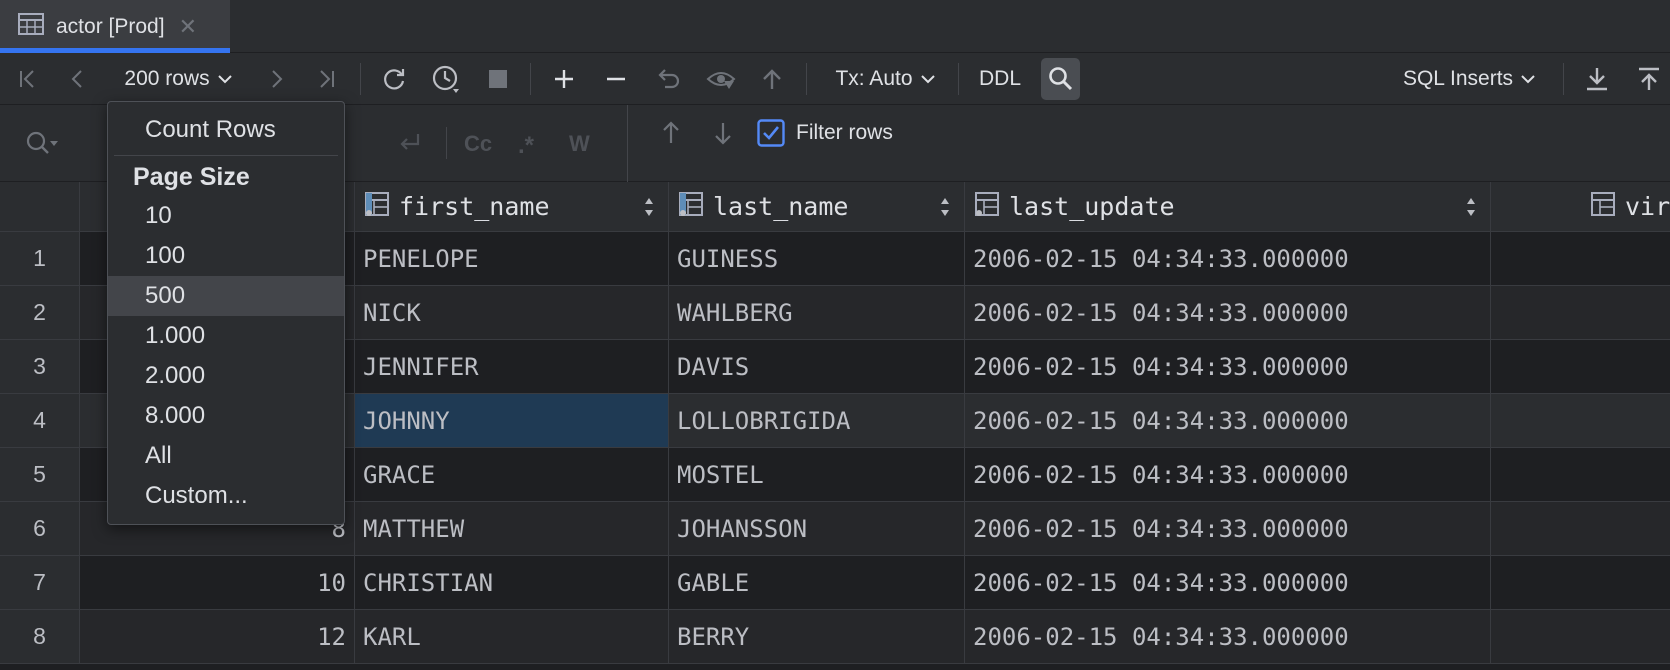 The height and width of the screenshot is (670, 1670). Describe the element at coordinates (40, 258) in the screenshot. I see `row-number: 1` at that location.